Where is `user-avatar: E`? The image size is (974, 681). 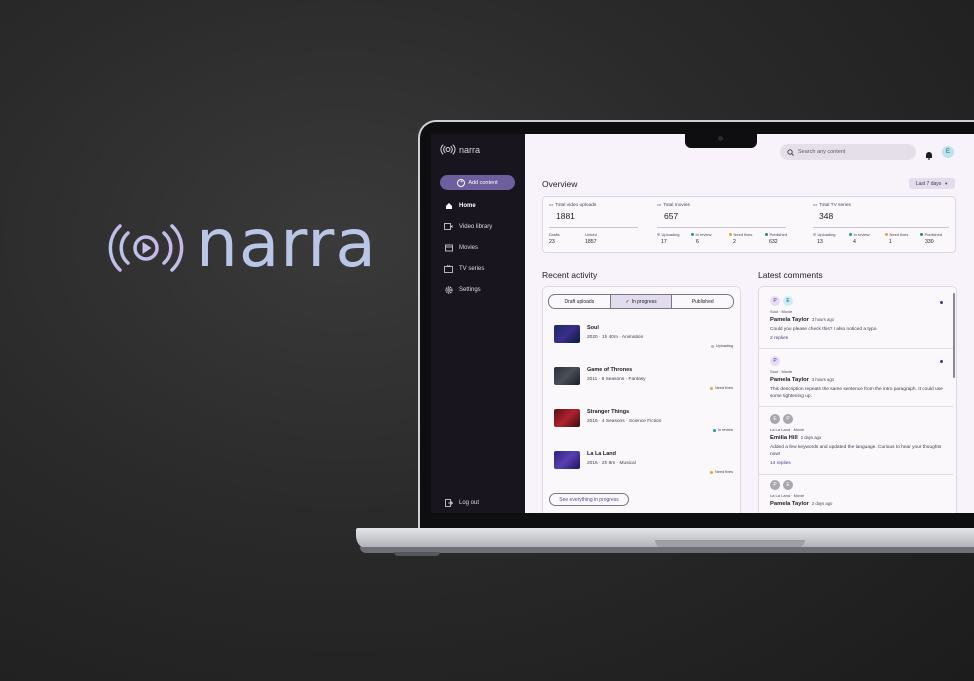
user-avatar: E is located at coordinates (948, 152).